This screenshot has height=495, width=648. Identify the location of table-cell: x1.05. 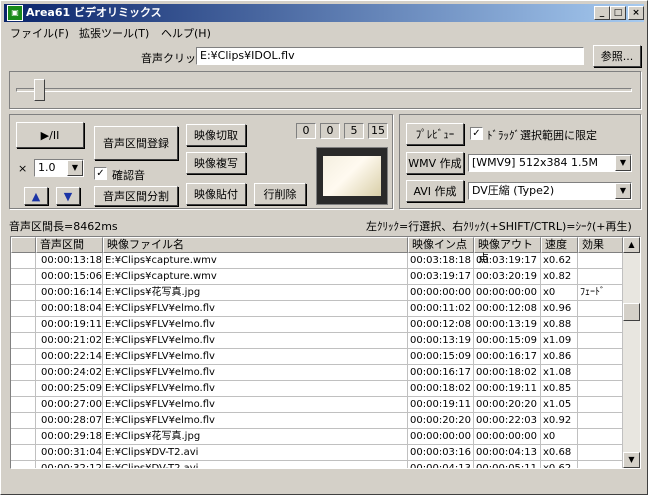
(559, 405).